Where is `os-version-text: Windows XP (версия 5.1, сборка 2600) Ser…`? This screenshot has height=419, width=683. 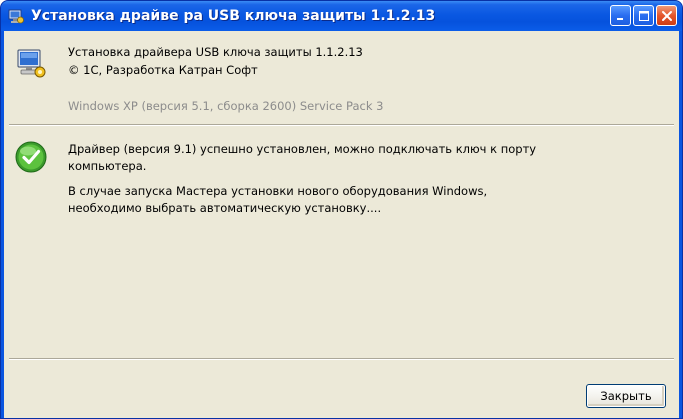 os-version-text: Windows XP (версия 5.1, сборка 2600) Ser… is located at coordinates (226, 106).